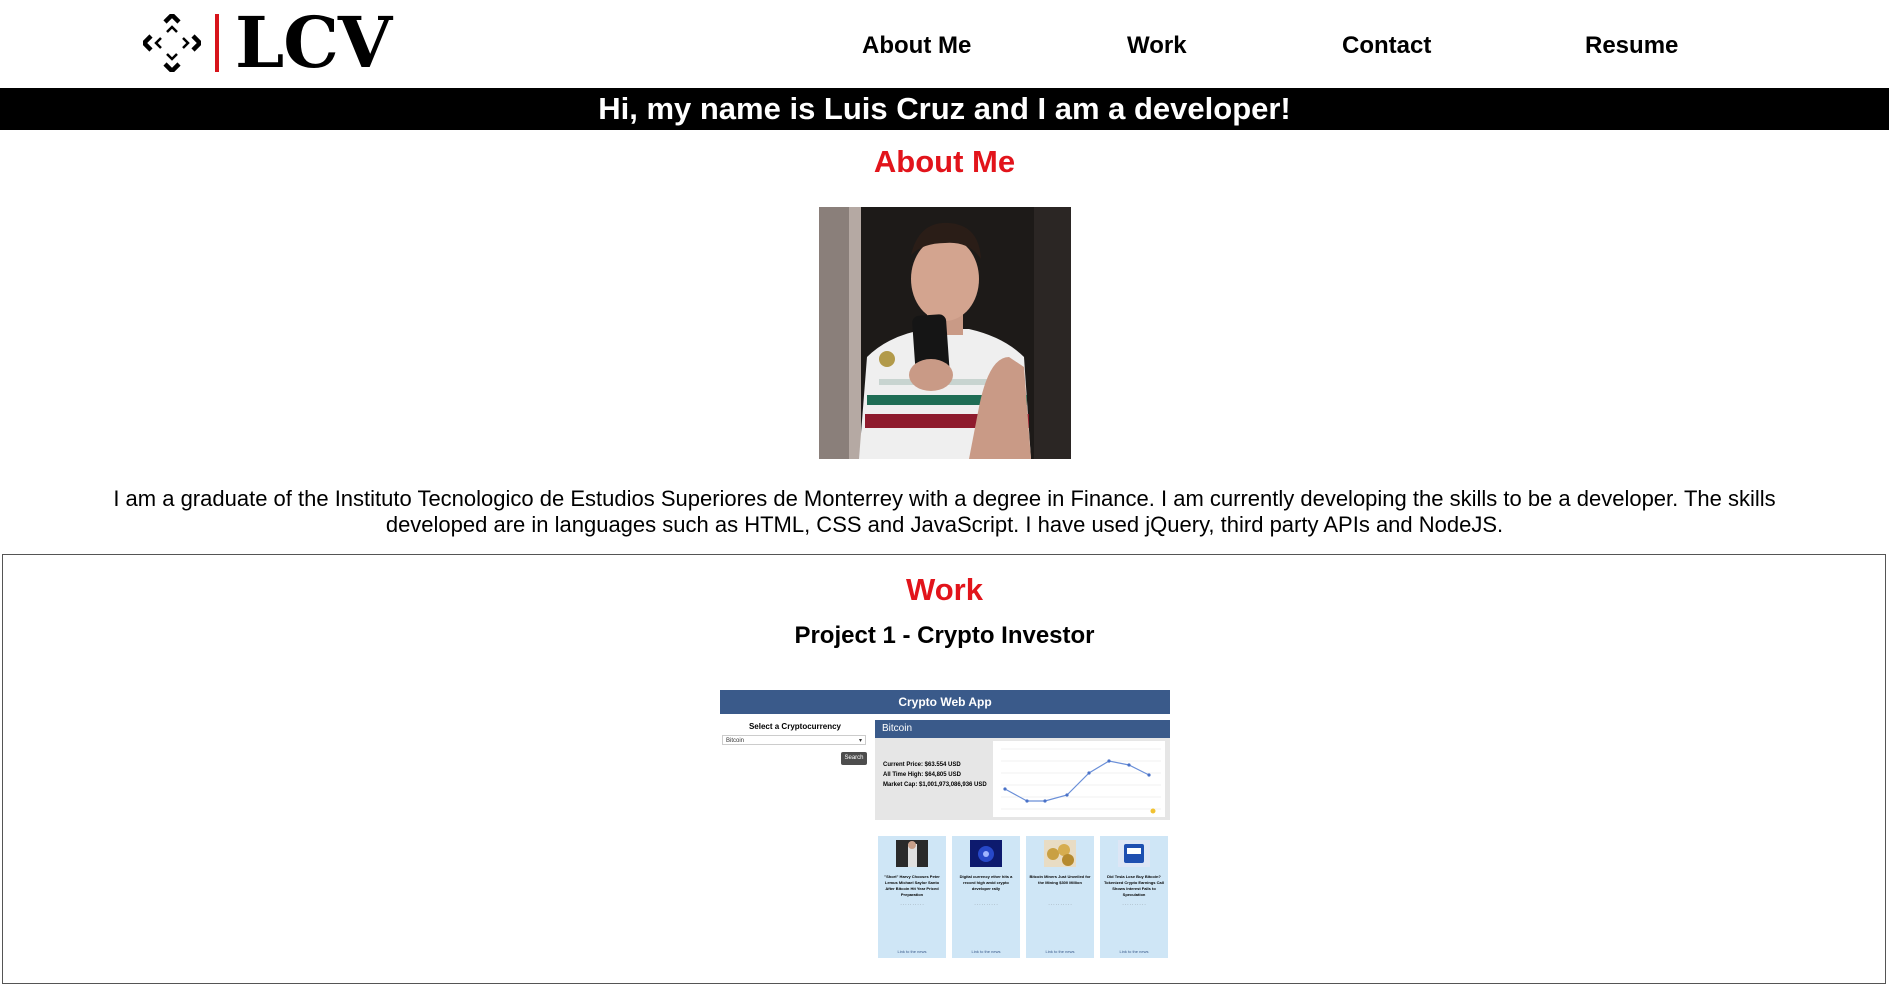 The height and width of the screenshot is (984, 1889). What do you see at coordinates (922, 765) in the screenshot?
I see `current-price: Current Price: $63.554 USD` at bounding box center [922, 765].